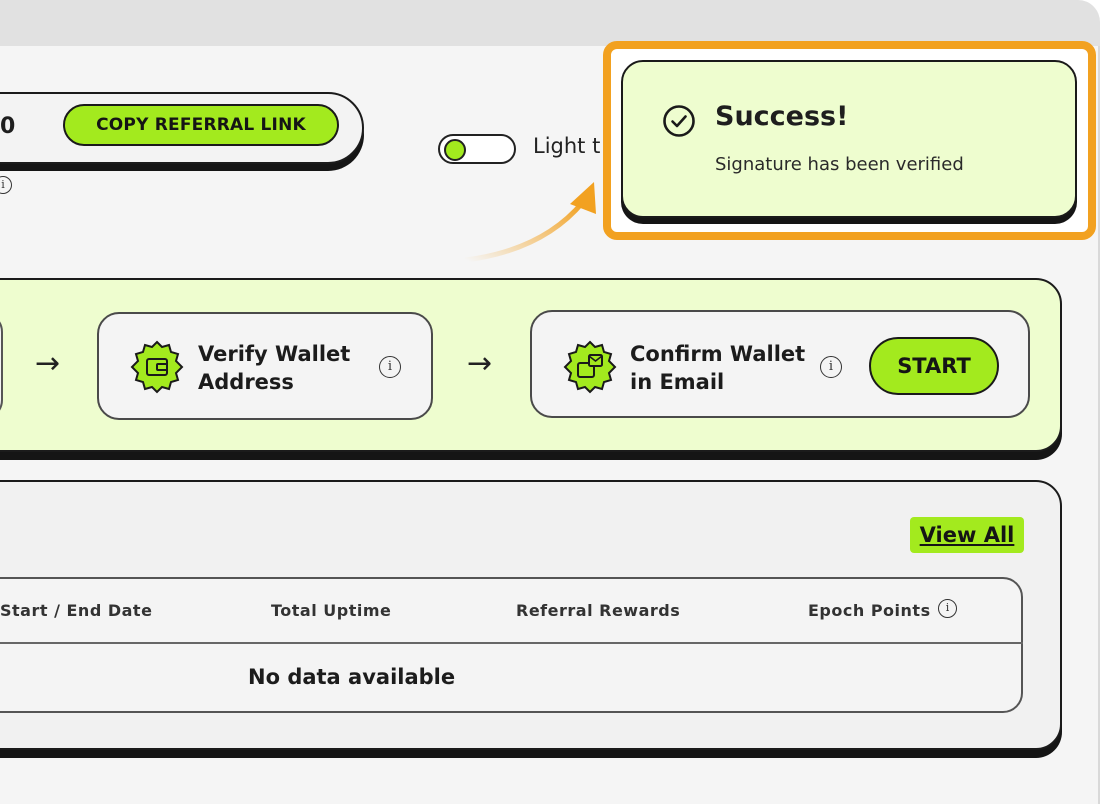 This screenshot has width=1100, height=804. What do you see at coordinates (529, 222) in the screenshot?
I see `callout-arrow-icon` at bounding box center [529, 222].